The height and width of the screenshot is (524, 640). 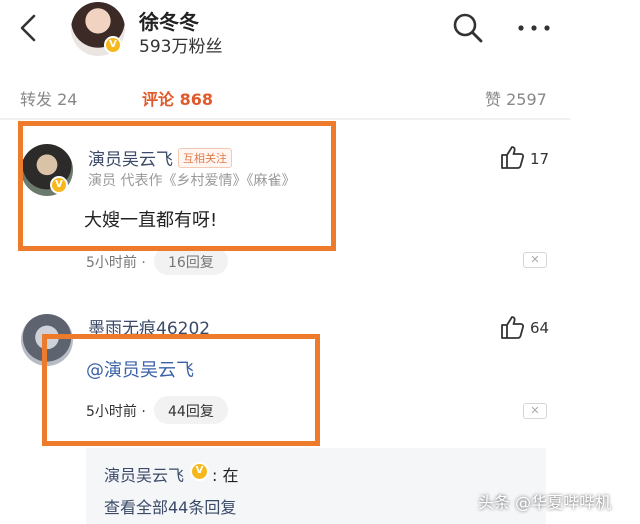 I want to click on watermark: 头条 @华夏哔哔机, so click(x=545, y=502).